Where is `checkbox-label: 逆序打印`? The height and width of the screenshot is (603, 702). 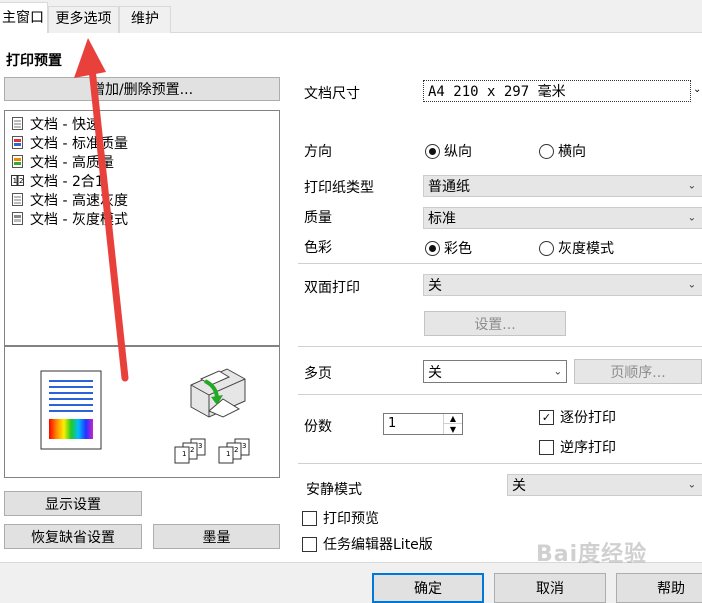 checkbox-label: 逆序打印 is located at coordinates (588, 448).